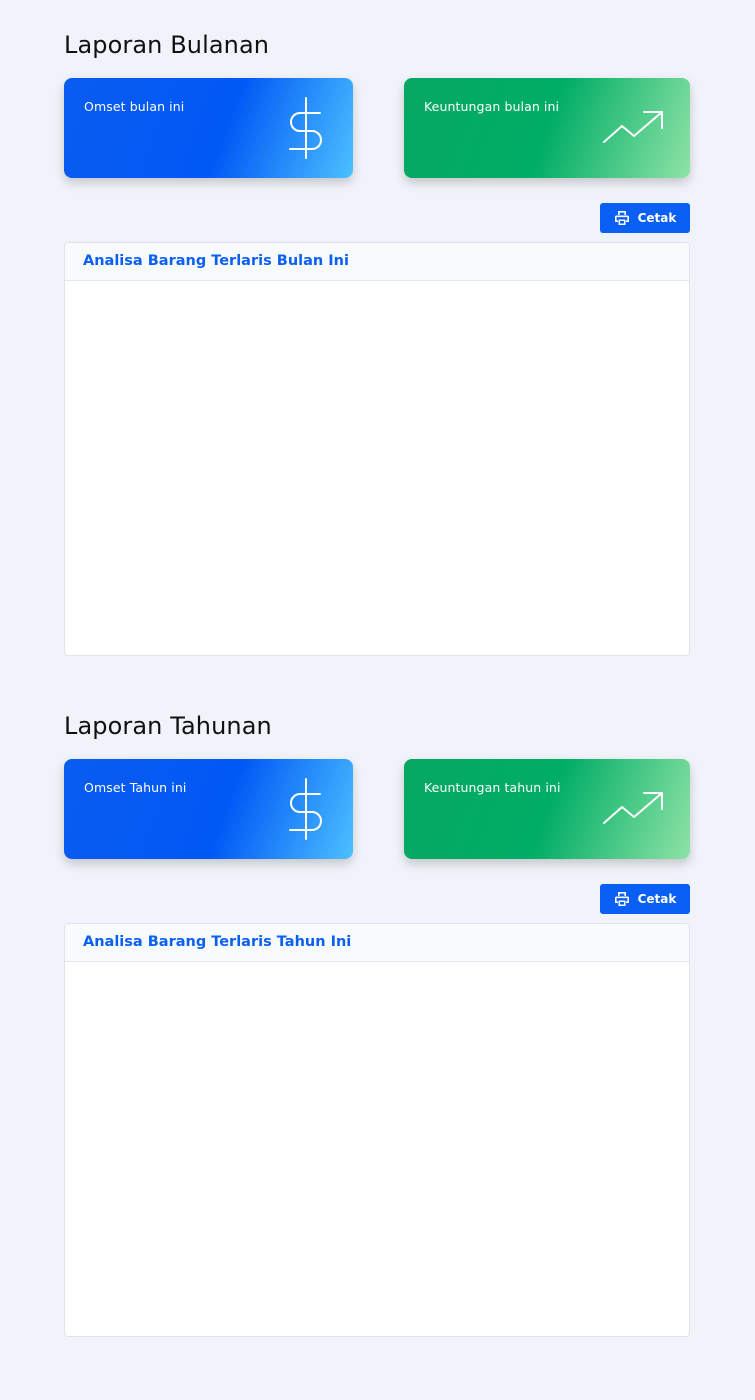 This screenshot has height=1400, width=755. What do you see at coordinates (492, 787) in the screenshot?
I see `yearly-profit-label: Keuntungan tahun ini` at bounding box center [492, 787].